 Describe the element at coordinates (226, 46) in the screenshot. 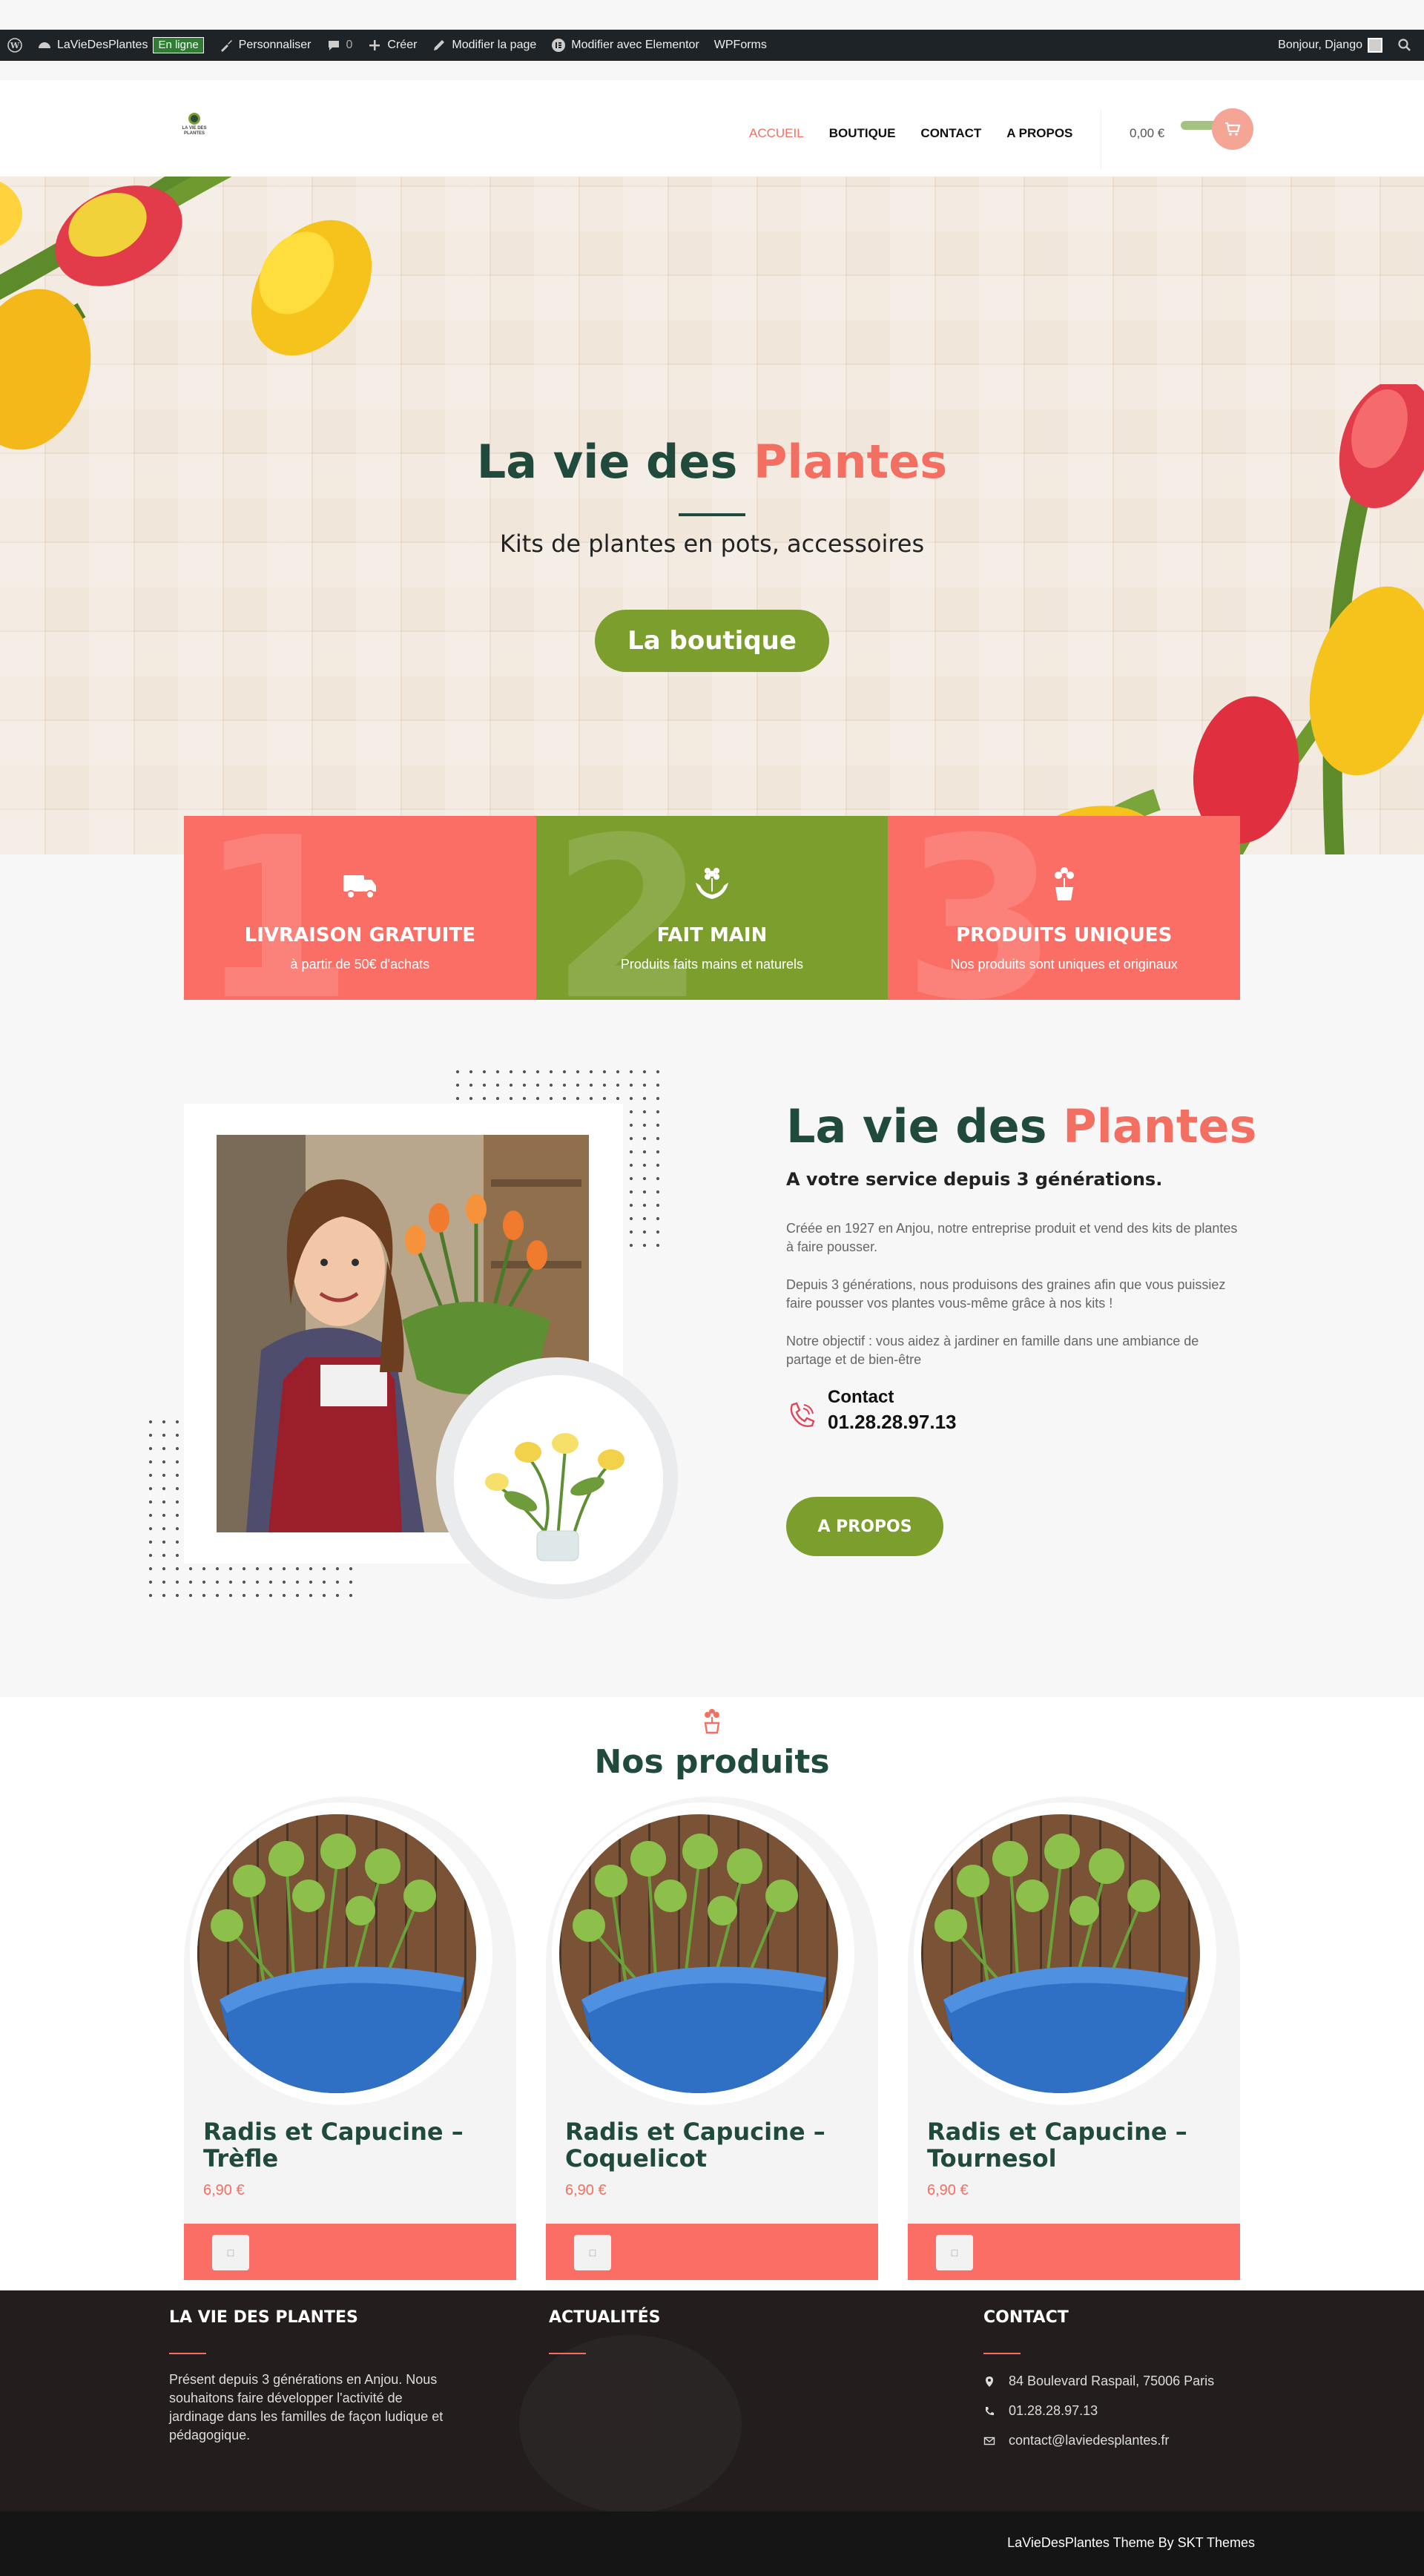

I see `brush-icon` at that location.